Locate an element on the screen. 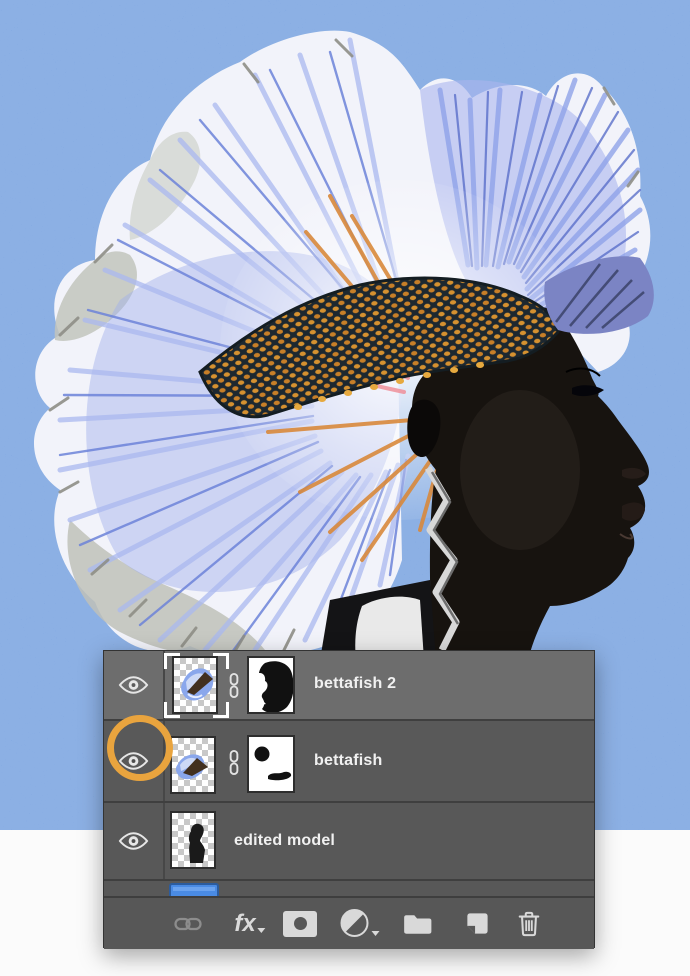 Image resolution: width=690 pixels, height=976 pixels. adjustment-layer-button is located at coordinates (360, 923).